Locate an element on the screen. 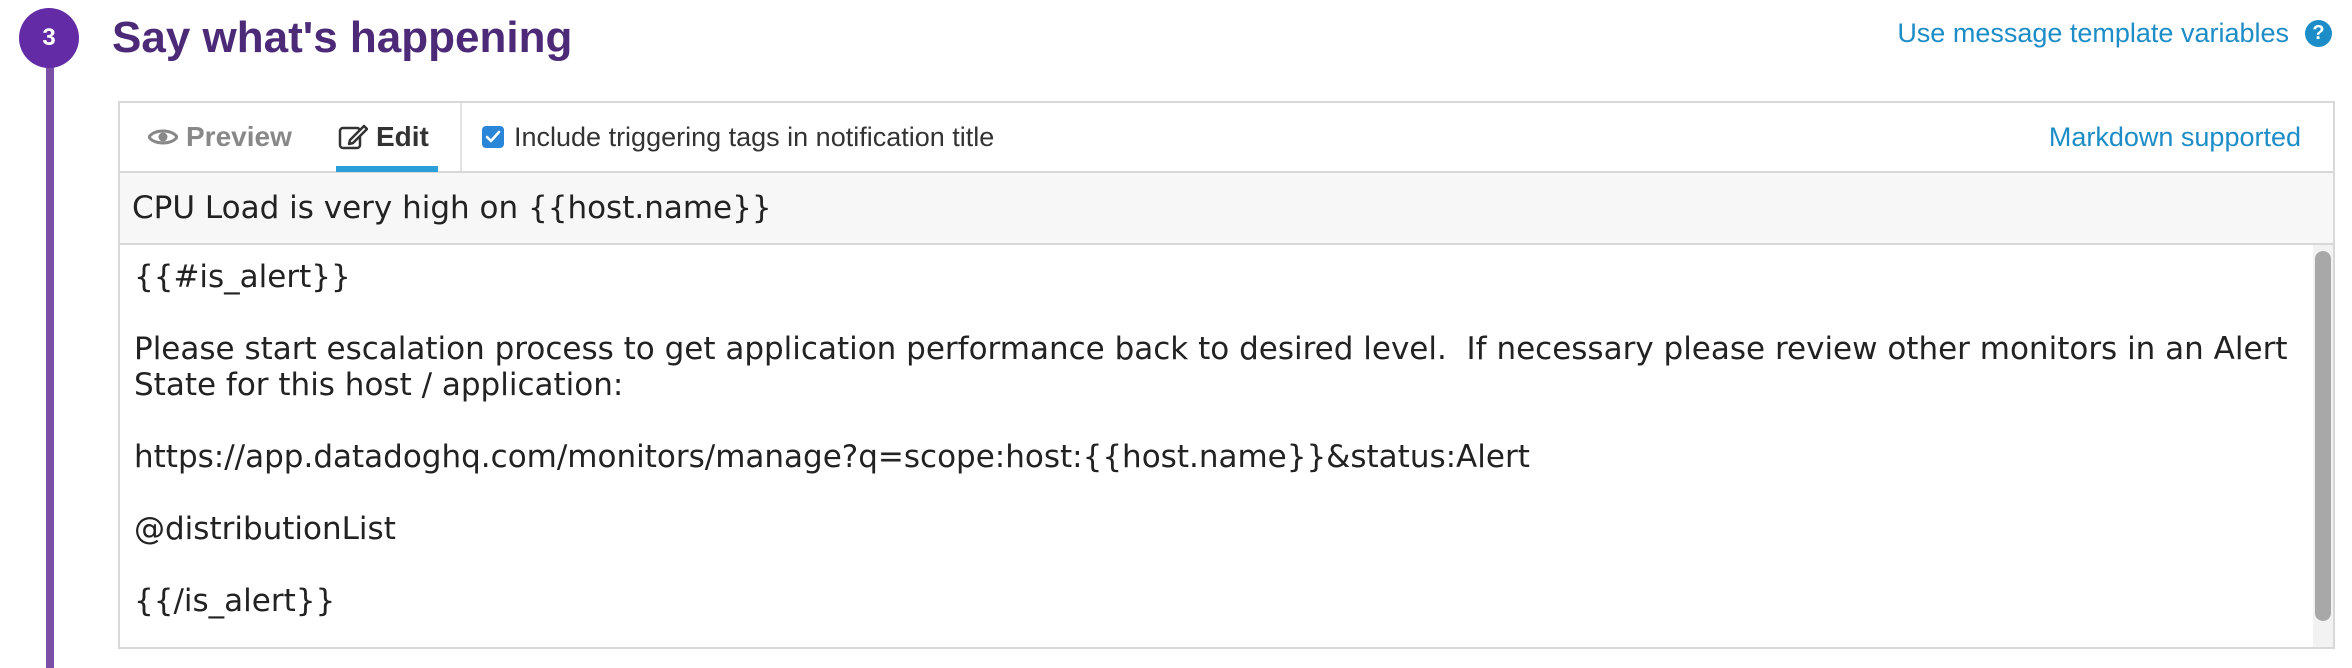 The width and height of the screenshot is (2352, 668). toolbar-divider is located at coordinates (461, 137).